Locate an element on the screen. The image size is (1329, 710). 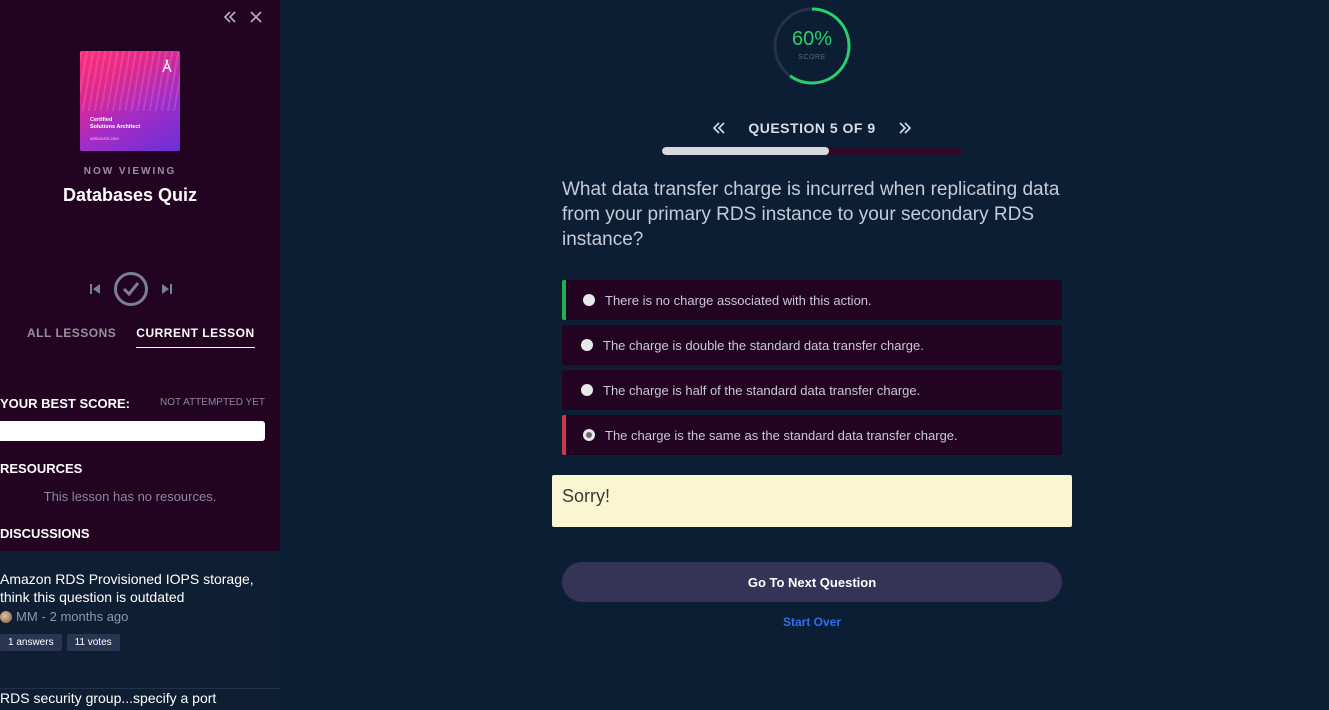
sidebar-controls is located at coordinates (243, 17).